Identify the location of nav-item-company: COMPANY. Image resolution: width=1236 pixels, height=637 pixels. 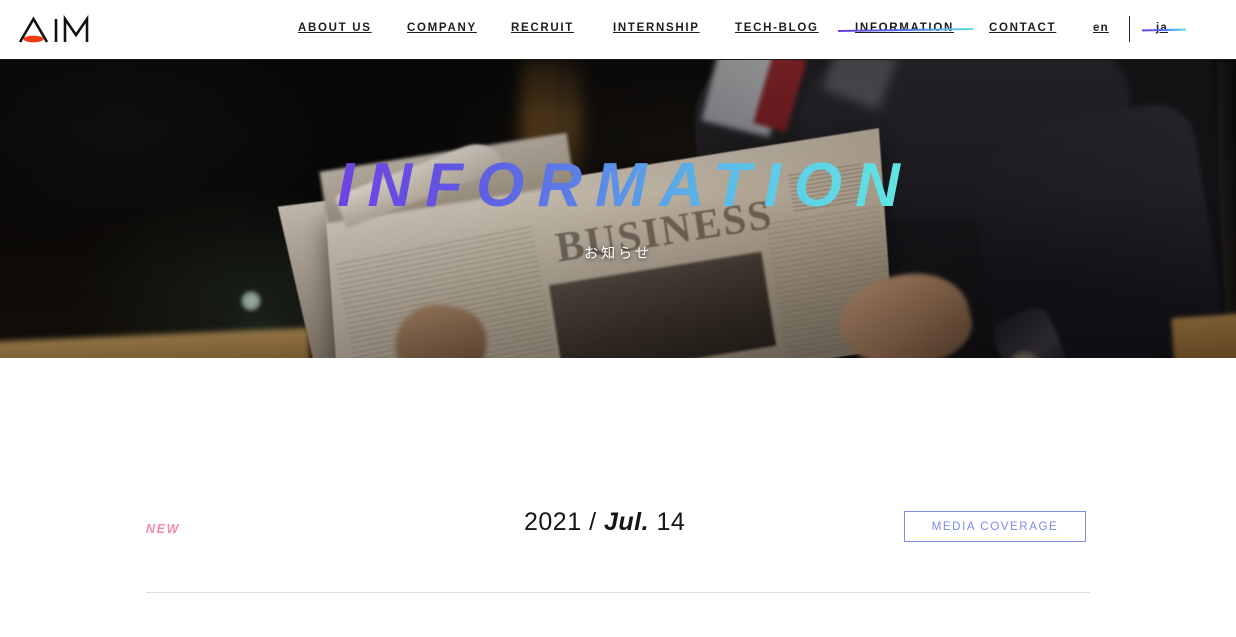
(442, 28).